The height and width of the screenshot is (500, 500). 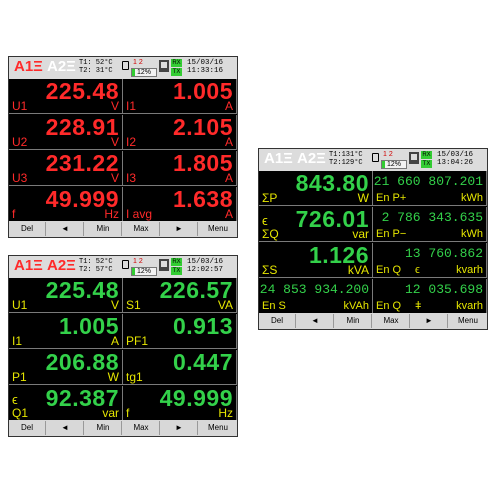 I want to click on cell-sum-q: ϵ 726.01 ΣQ var, so click(x=316, y=224).